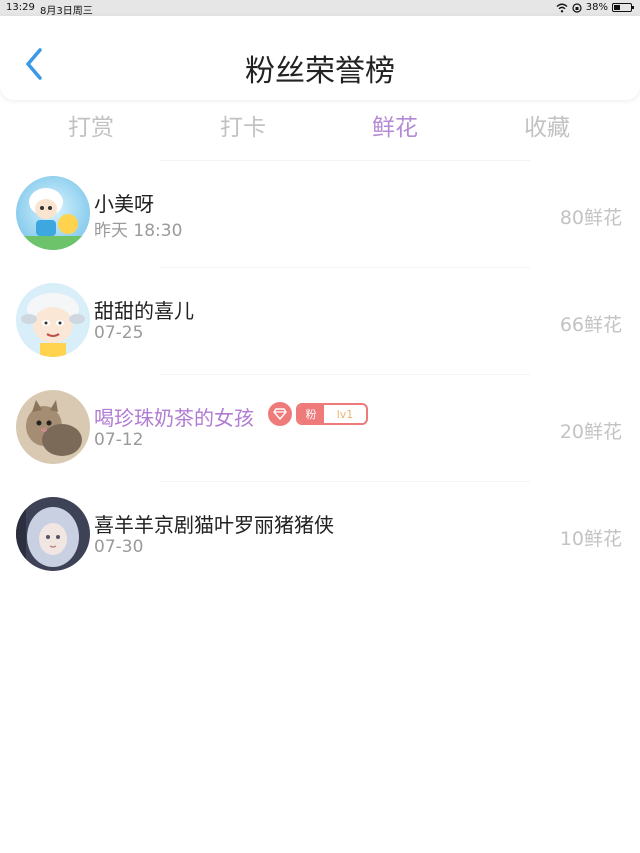  Describe the element at coordinates (311, 414) in the screenshot. I see `fan-badge-label: 粉` at that location.